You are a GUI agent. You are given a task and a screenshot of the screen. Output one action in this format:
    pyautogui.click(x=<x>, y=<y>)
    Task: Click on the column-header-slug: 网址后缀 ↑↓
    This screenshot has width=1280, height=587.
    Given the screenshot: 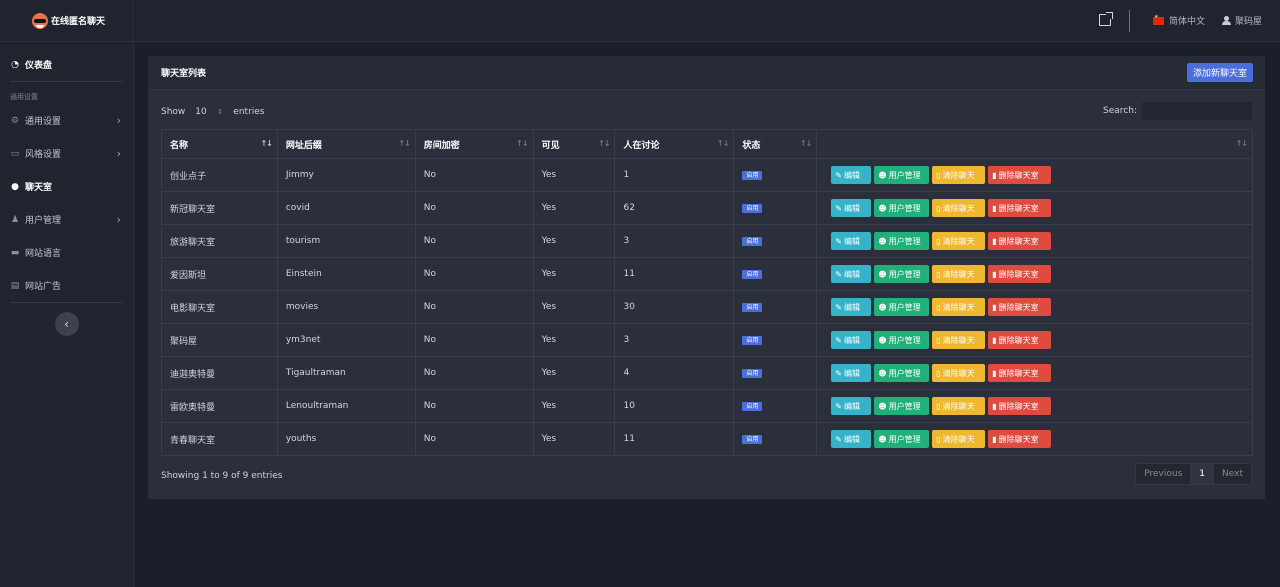 What is the action you would take?
    pyautogui.click(x=346, y=144)
    